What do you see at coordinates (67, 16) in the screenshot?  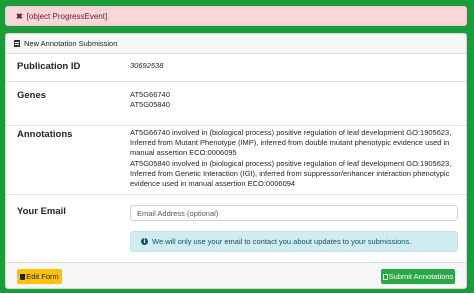 I see `error-message: [object ProgressEvent]` at bounding box center [67, 16].